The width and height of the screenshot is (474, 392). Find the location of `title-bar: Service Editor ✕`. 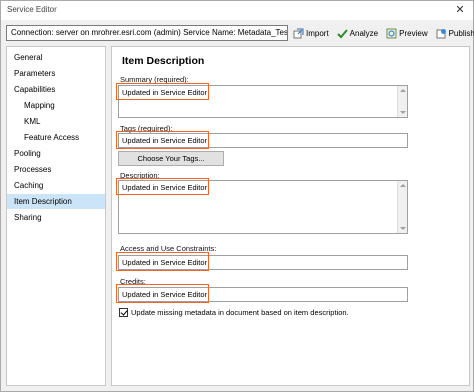

title-bar: Service Editor ✕ is located at coordinates (237, 10).